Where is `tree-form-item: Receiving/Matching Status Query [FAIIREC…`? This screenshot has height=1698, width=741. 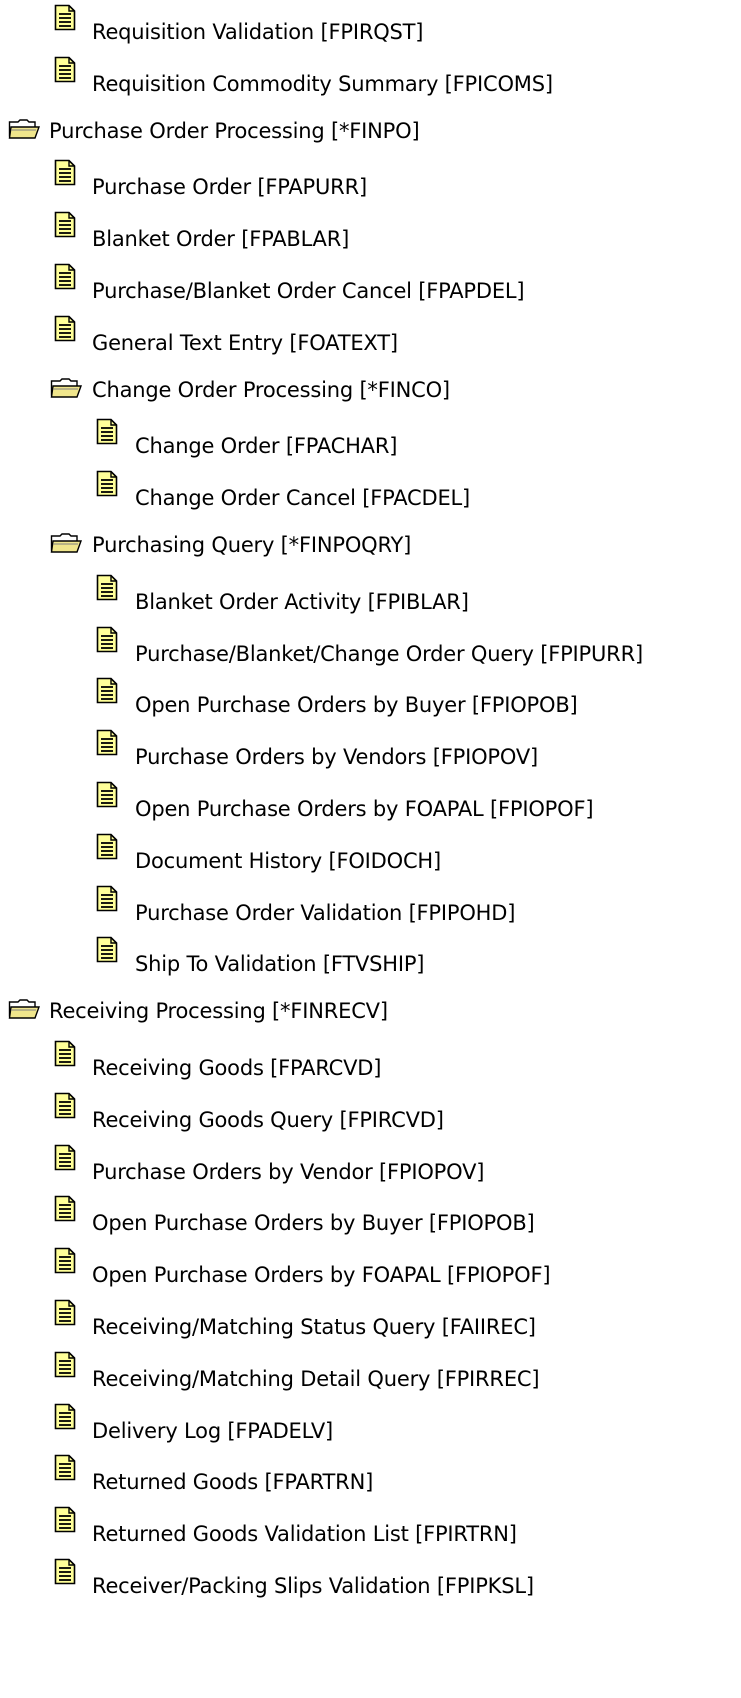 tree-form-item: Receiving/Matching Status Query [FAIIREC… is located at coordinates (370, 1321).